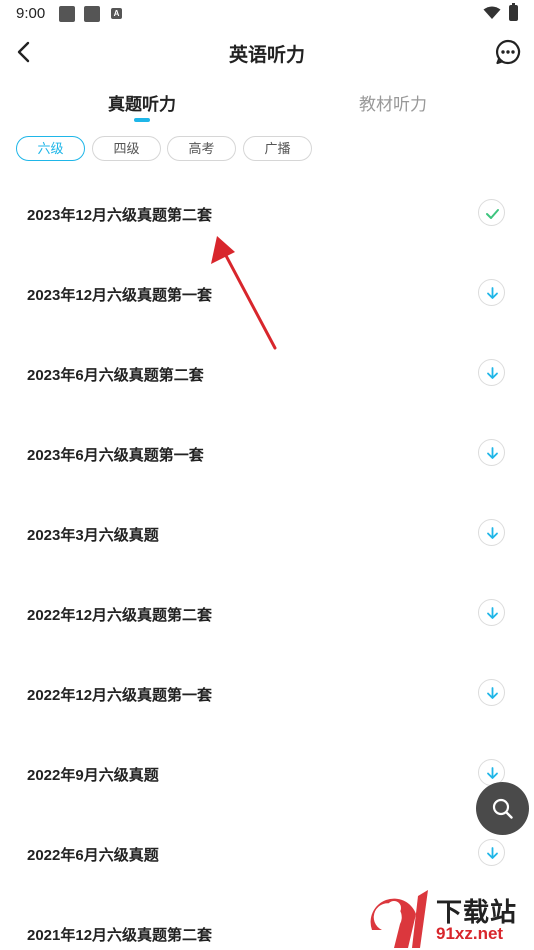 The image size is (534, 950). I want to click on item-title: 2023年3月六级真题, so click(93, 535).